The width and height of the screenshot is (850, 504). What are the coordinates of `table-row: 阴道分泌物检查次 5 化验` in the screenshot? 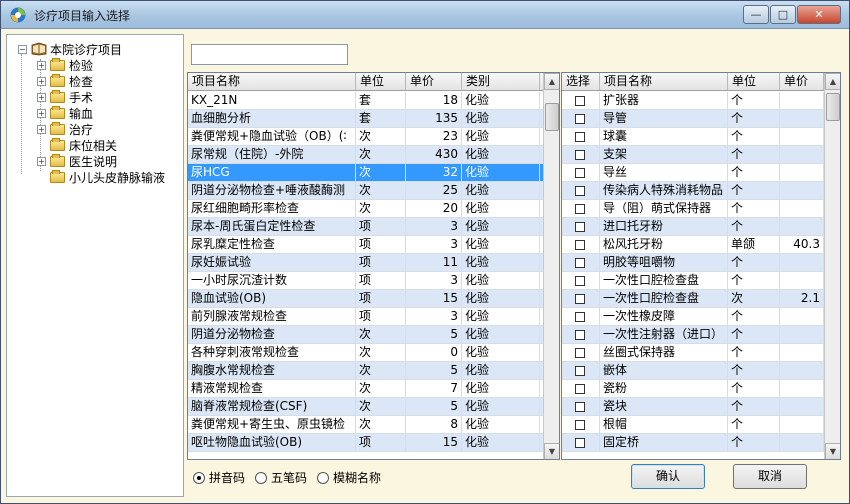 It's located at (366, 335).